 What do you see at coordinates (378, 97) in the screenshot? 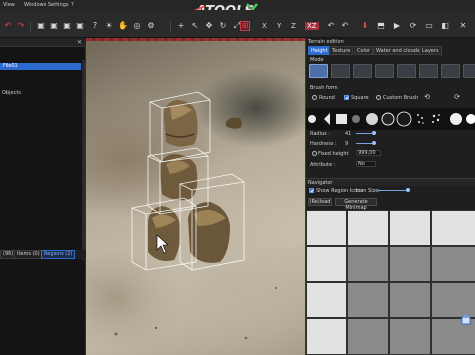
I see `custom-brush-radio` at bounding box center [378, 97].